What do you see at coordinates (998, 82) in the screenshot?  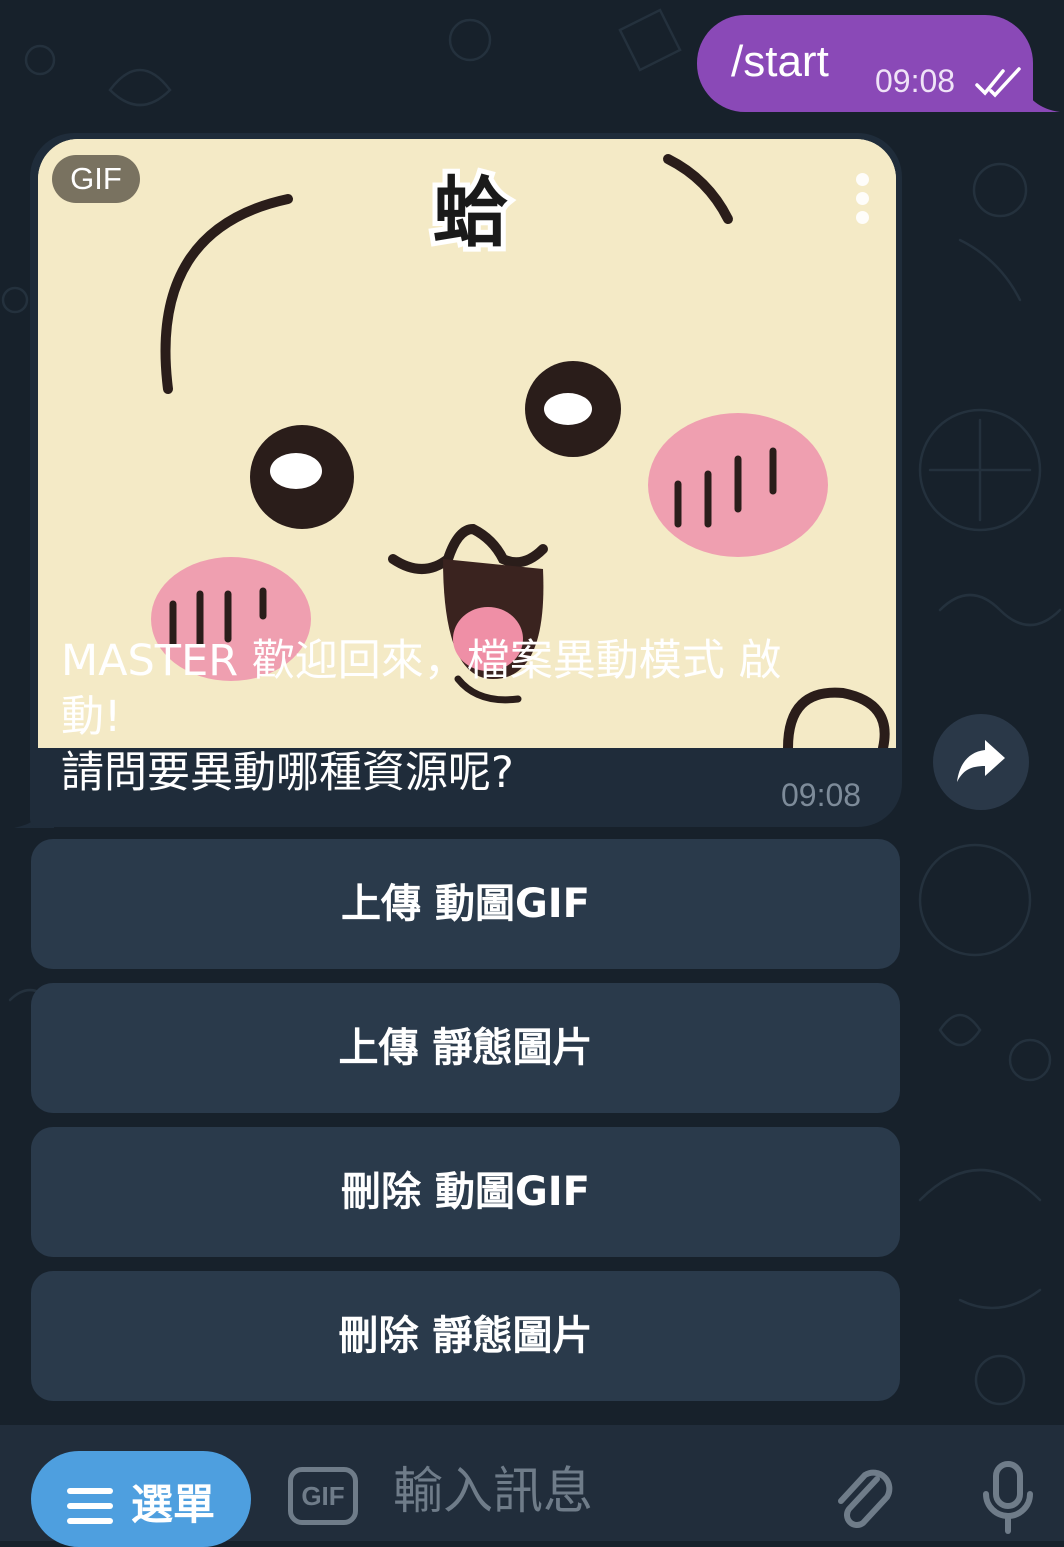 I see `double-check-icon` at bounding box center [998, 82].